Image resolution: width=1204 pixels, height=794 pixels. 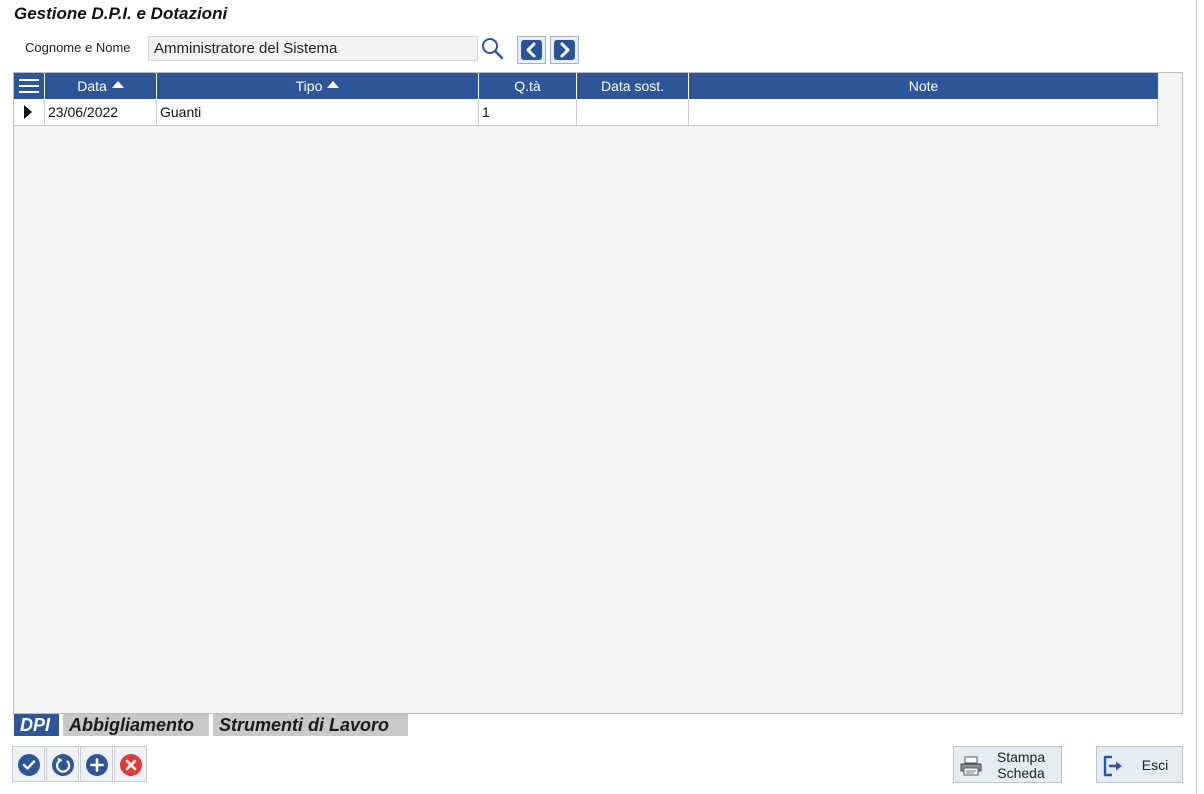 What do you see at coordinates (136, 725) in the screenshot?
I see `tab-abbigliamento: Abbigliamento` at bounding box center [136, 725].